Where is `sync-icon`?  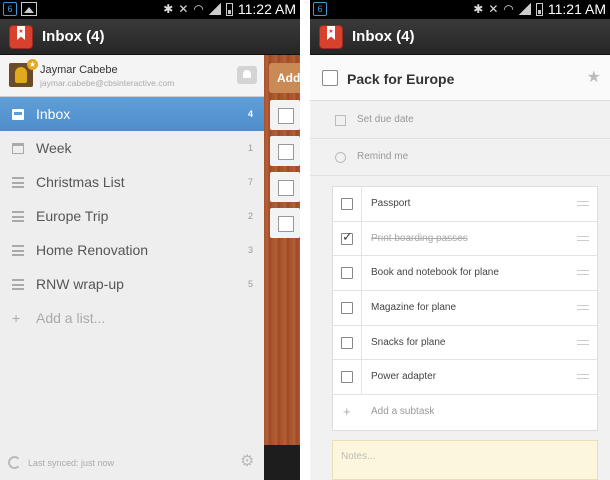 sync-icon is located at coordinates (14, 462).